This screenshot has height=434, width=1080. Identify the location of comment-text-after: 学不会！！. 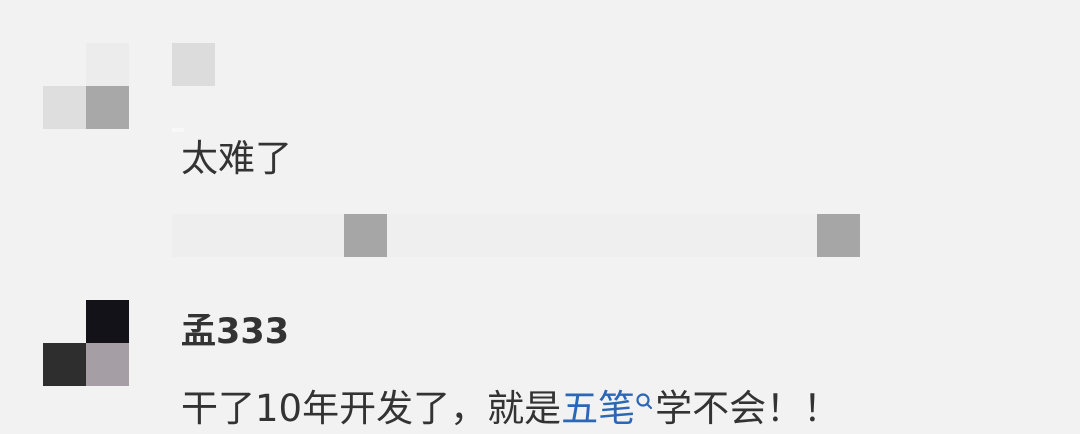
(748, 408).